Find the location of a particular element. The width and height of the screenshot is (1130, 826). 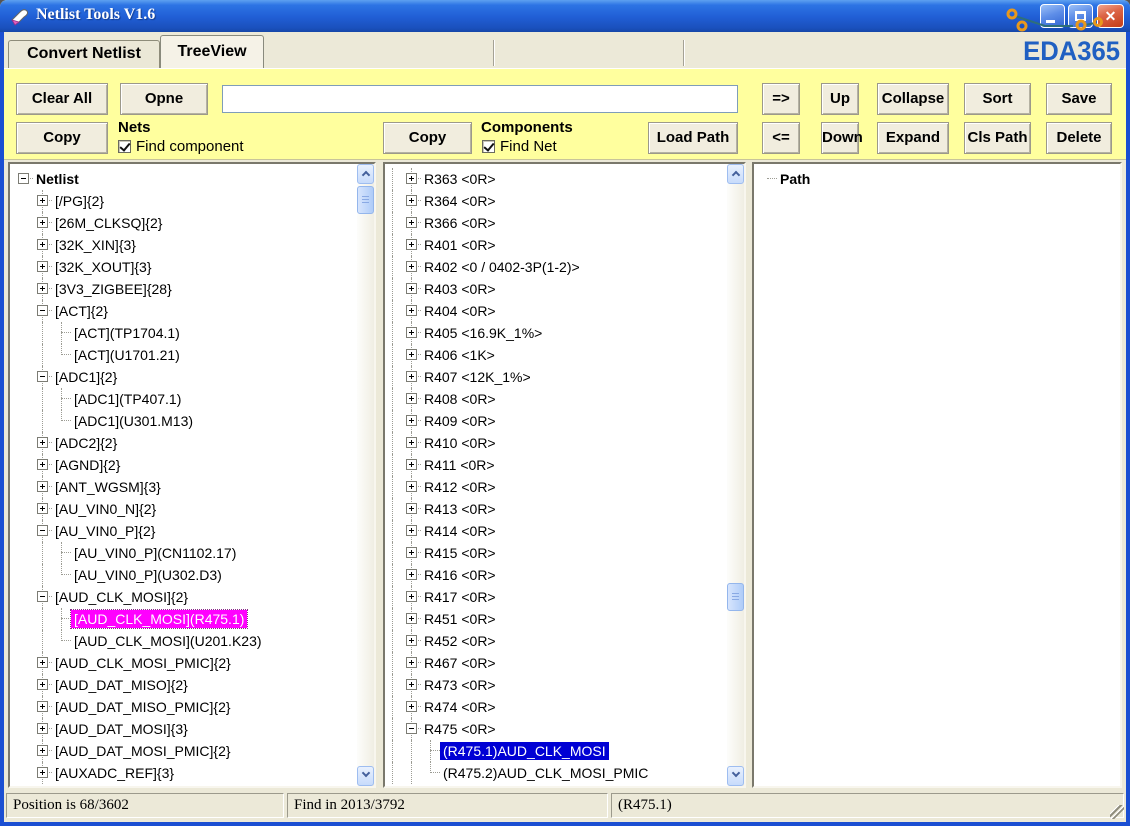

title-bar: Netlist Tools V1.6 ✕ is located at coordinates (565, 16).